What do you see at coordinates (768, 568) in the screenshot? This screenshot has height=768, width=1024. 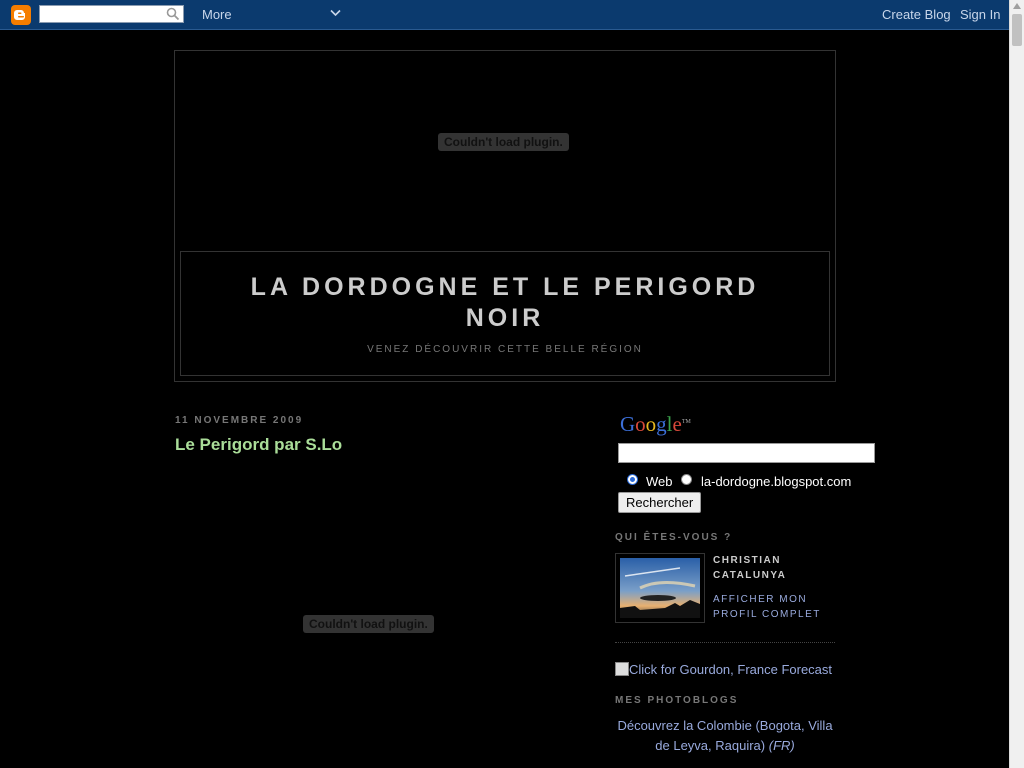 I see `profile-name: CHRISTIAN CATALUNYA` at bounding box center [768, 568].